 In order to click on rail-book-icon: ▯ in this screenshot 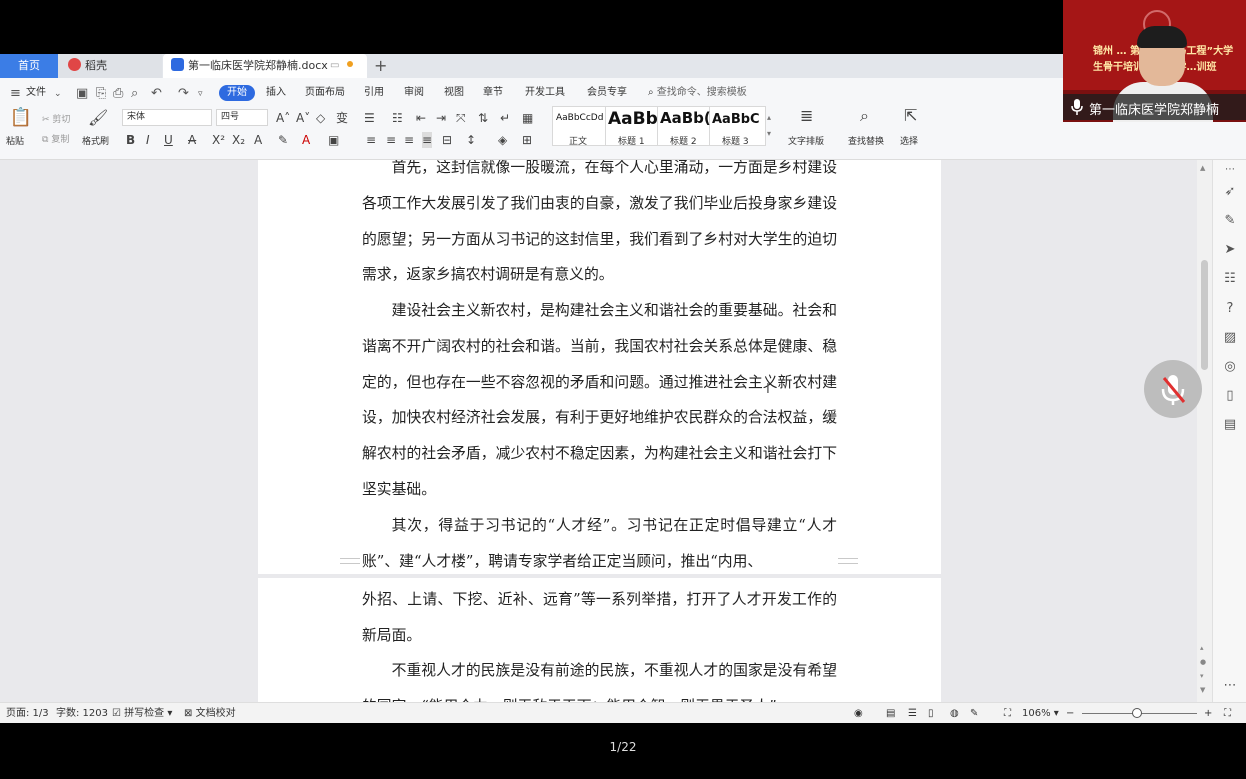, I will do `click(1230, 396)`.